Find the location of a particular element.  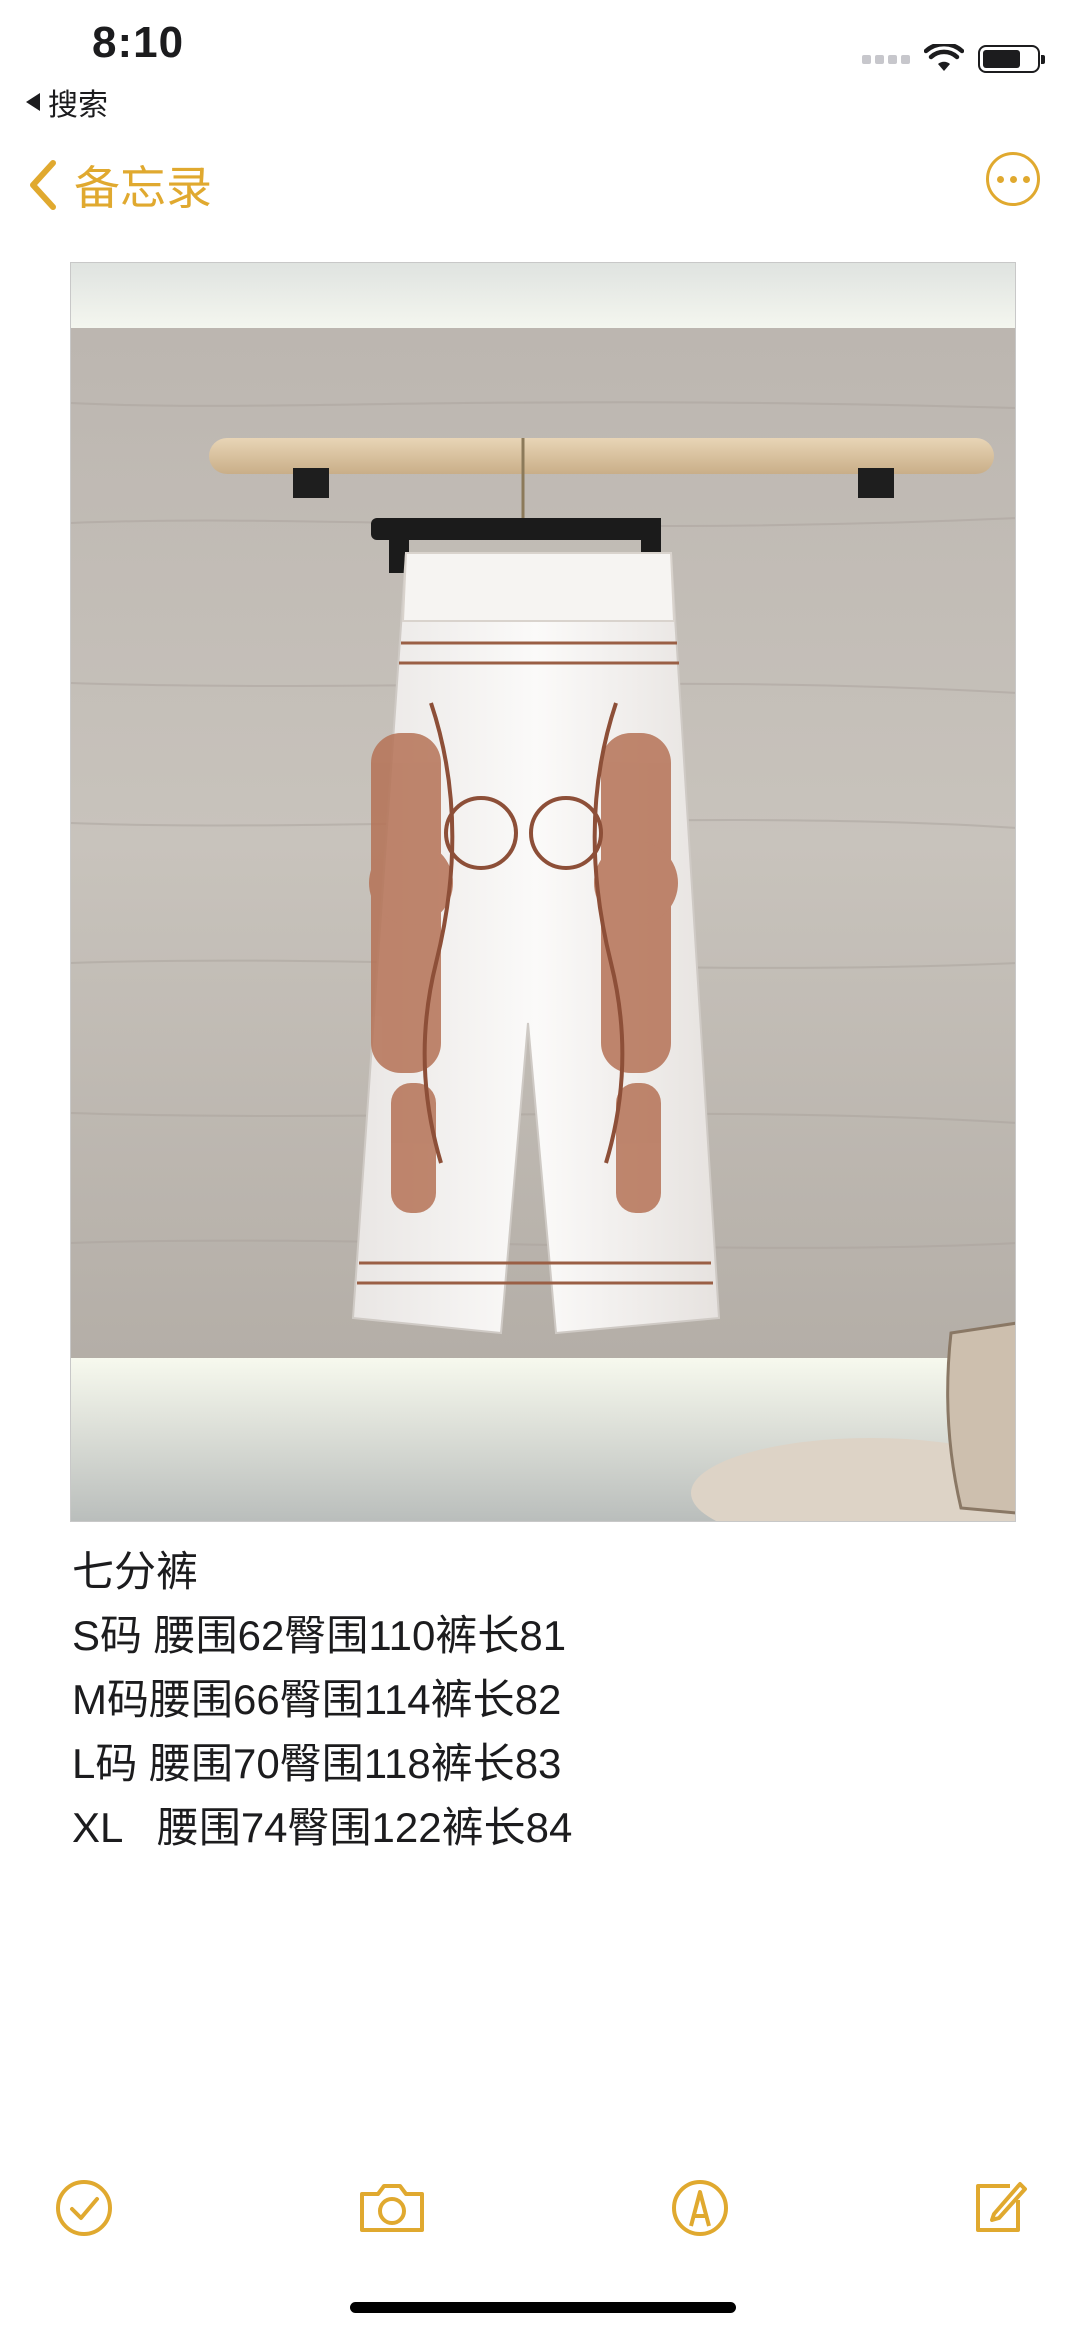

camera-icon is located at coordinates (392, 2208).